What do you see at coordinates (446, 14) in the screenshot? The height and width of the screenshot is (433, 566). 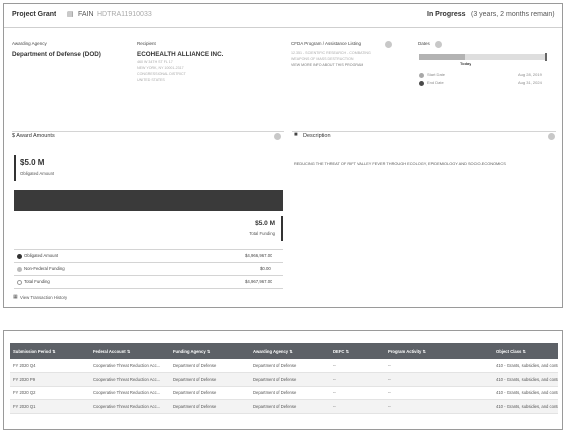 I see `status-label: In Progress` at bounding box center [446, 14].